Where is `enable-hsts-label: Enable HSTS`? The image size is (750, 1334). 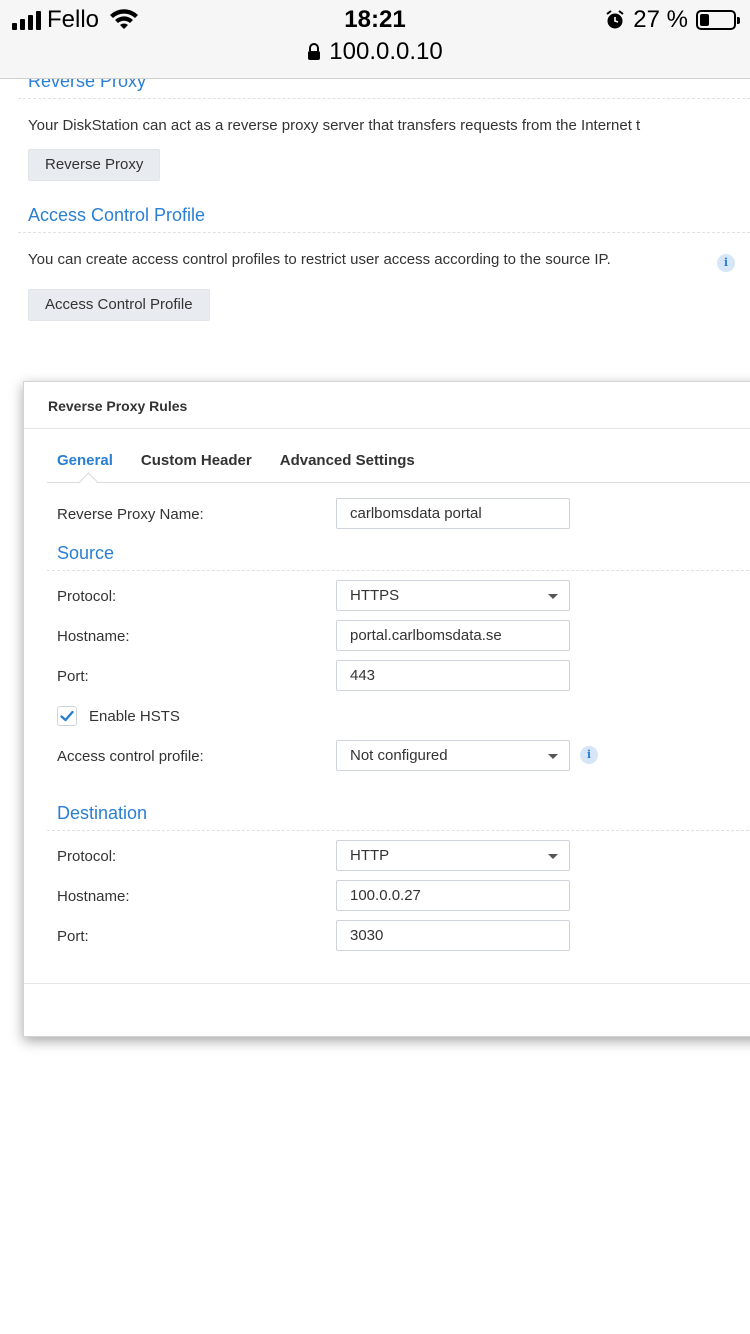 enable-hsts-label: Enable HSTS is located at coordinates (134, 716).